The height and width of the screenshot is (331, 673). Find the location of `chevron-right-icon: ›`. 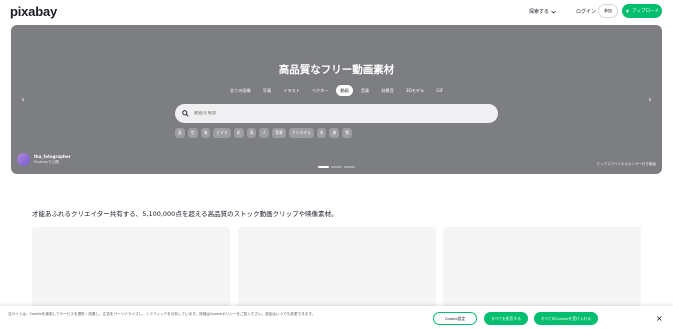

chevron-right-icon: › is located at coordinates (650, 99).